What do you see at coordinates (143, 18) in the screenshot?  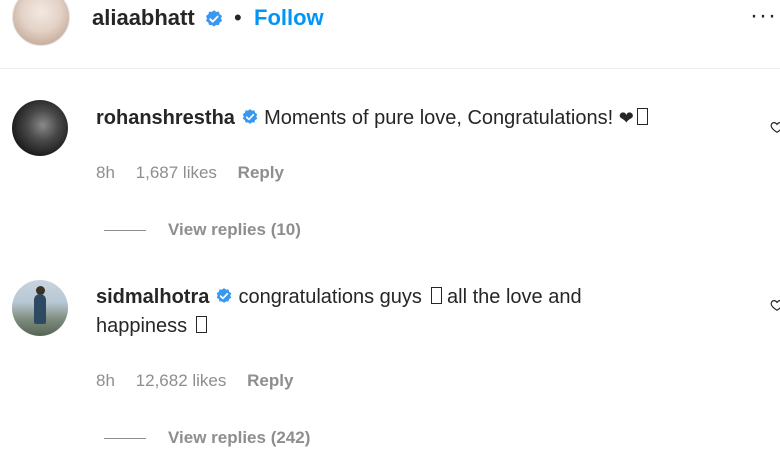 I see `author-username: aliaabhatt` at bounding box center [143, 18].